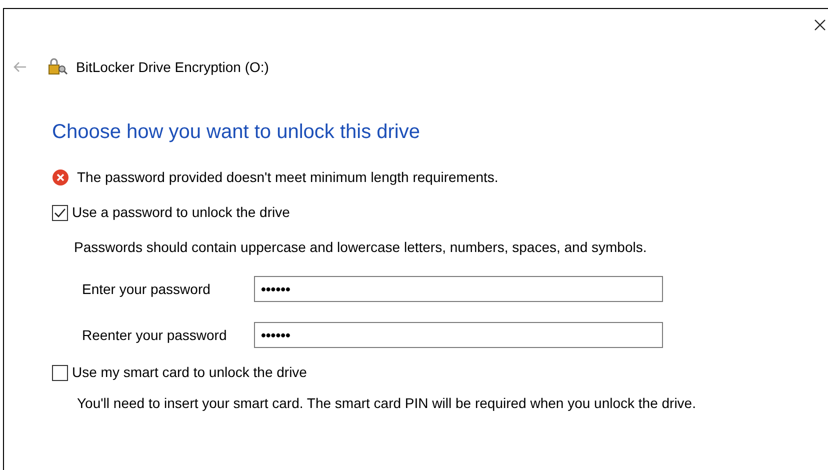  What do you see at coordinates (147, 289) in the screenshot?
I see `field-label: Enter your password` at bounding box center [147, 289].